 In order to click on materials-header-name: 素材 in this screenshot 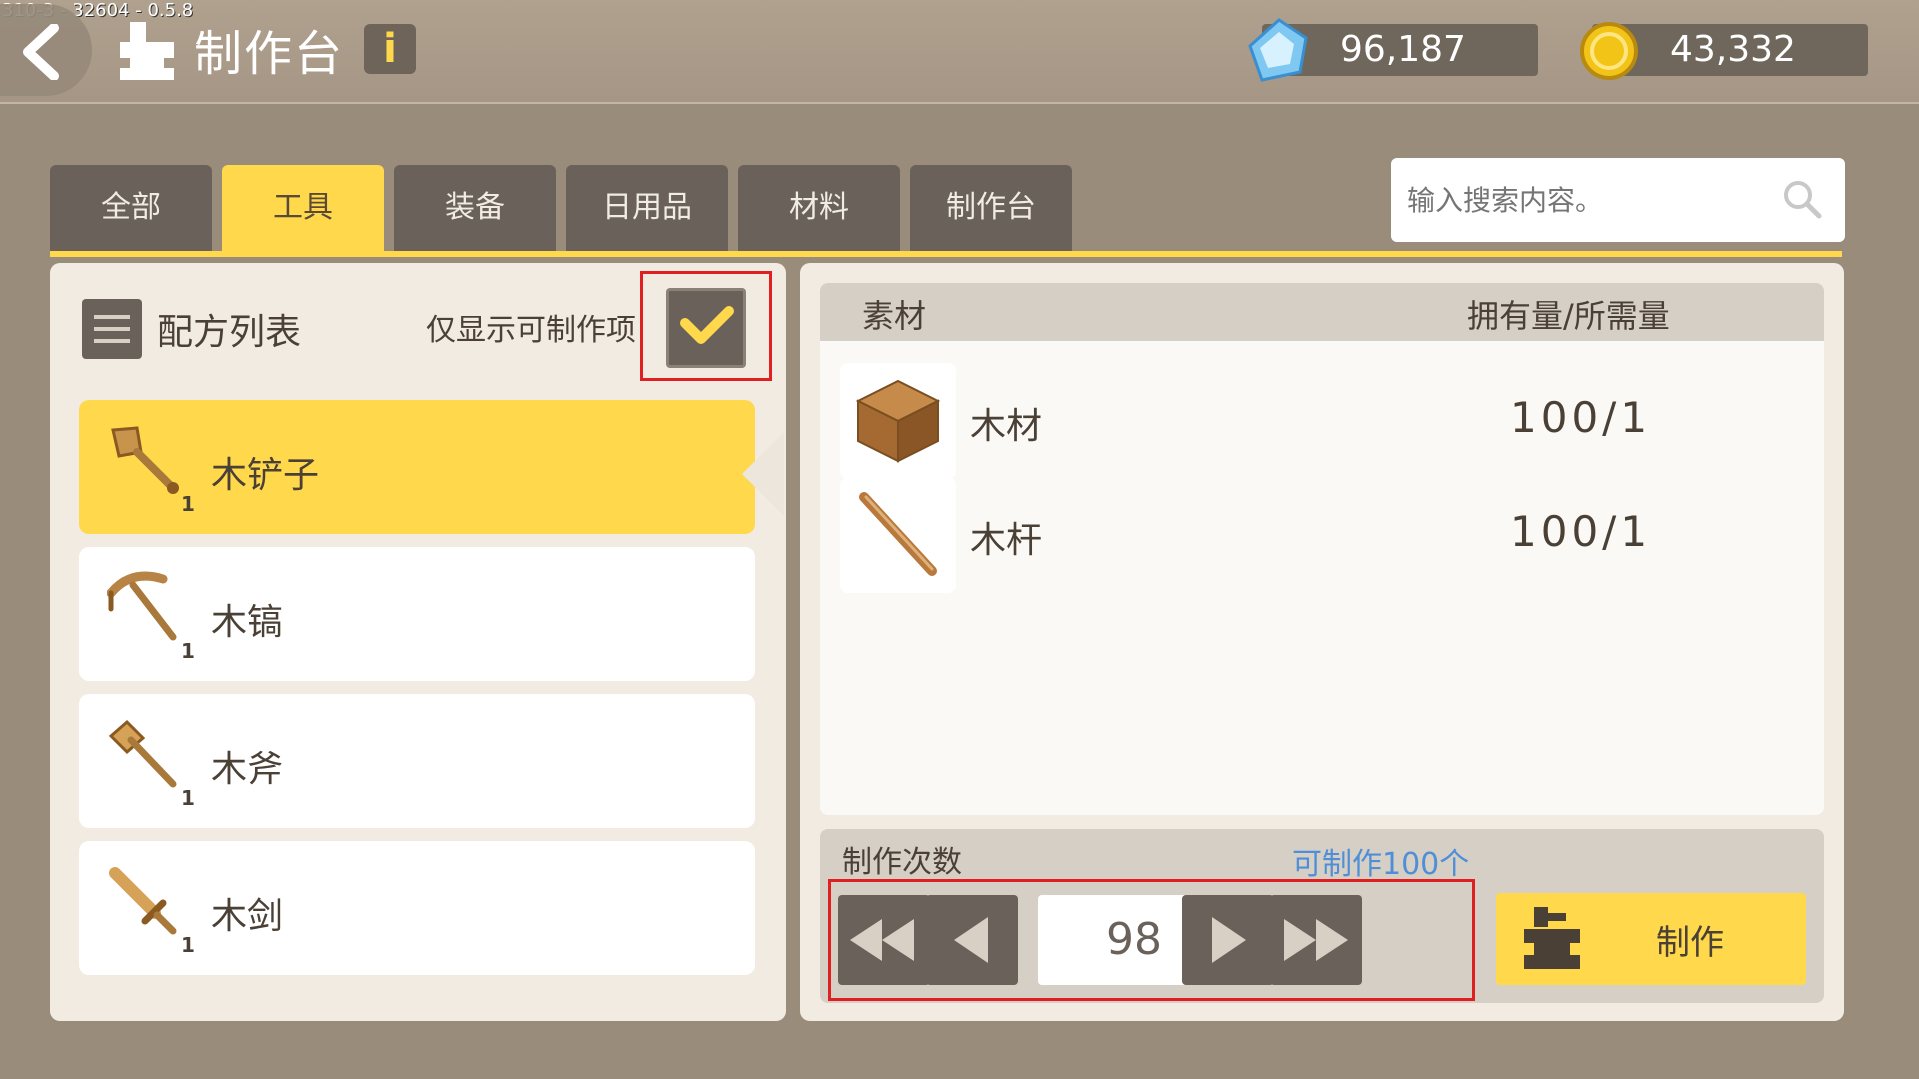, I will do `click(894, 316)`.